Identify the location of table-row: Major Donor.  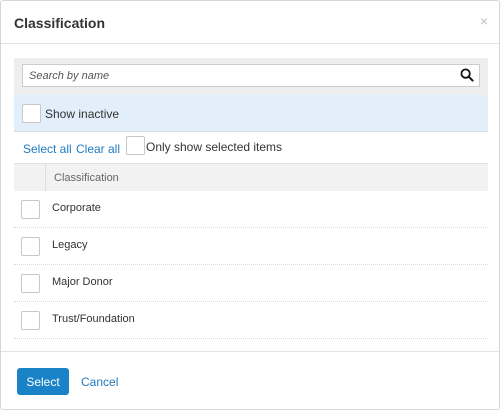
(251, 283).